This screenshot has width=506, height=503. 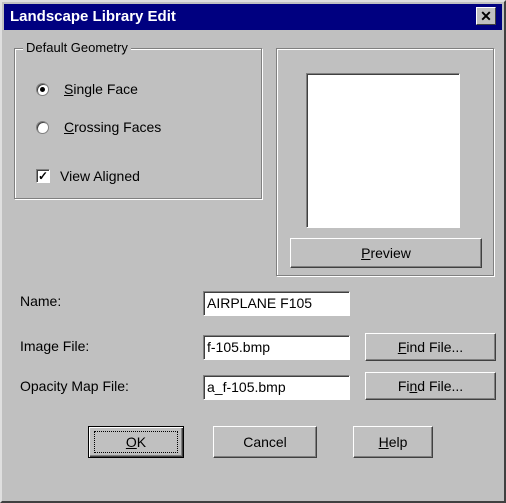 I want to click on checkmark-icon: ✓, so click(x=43, y=176).